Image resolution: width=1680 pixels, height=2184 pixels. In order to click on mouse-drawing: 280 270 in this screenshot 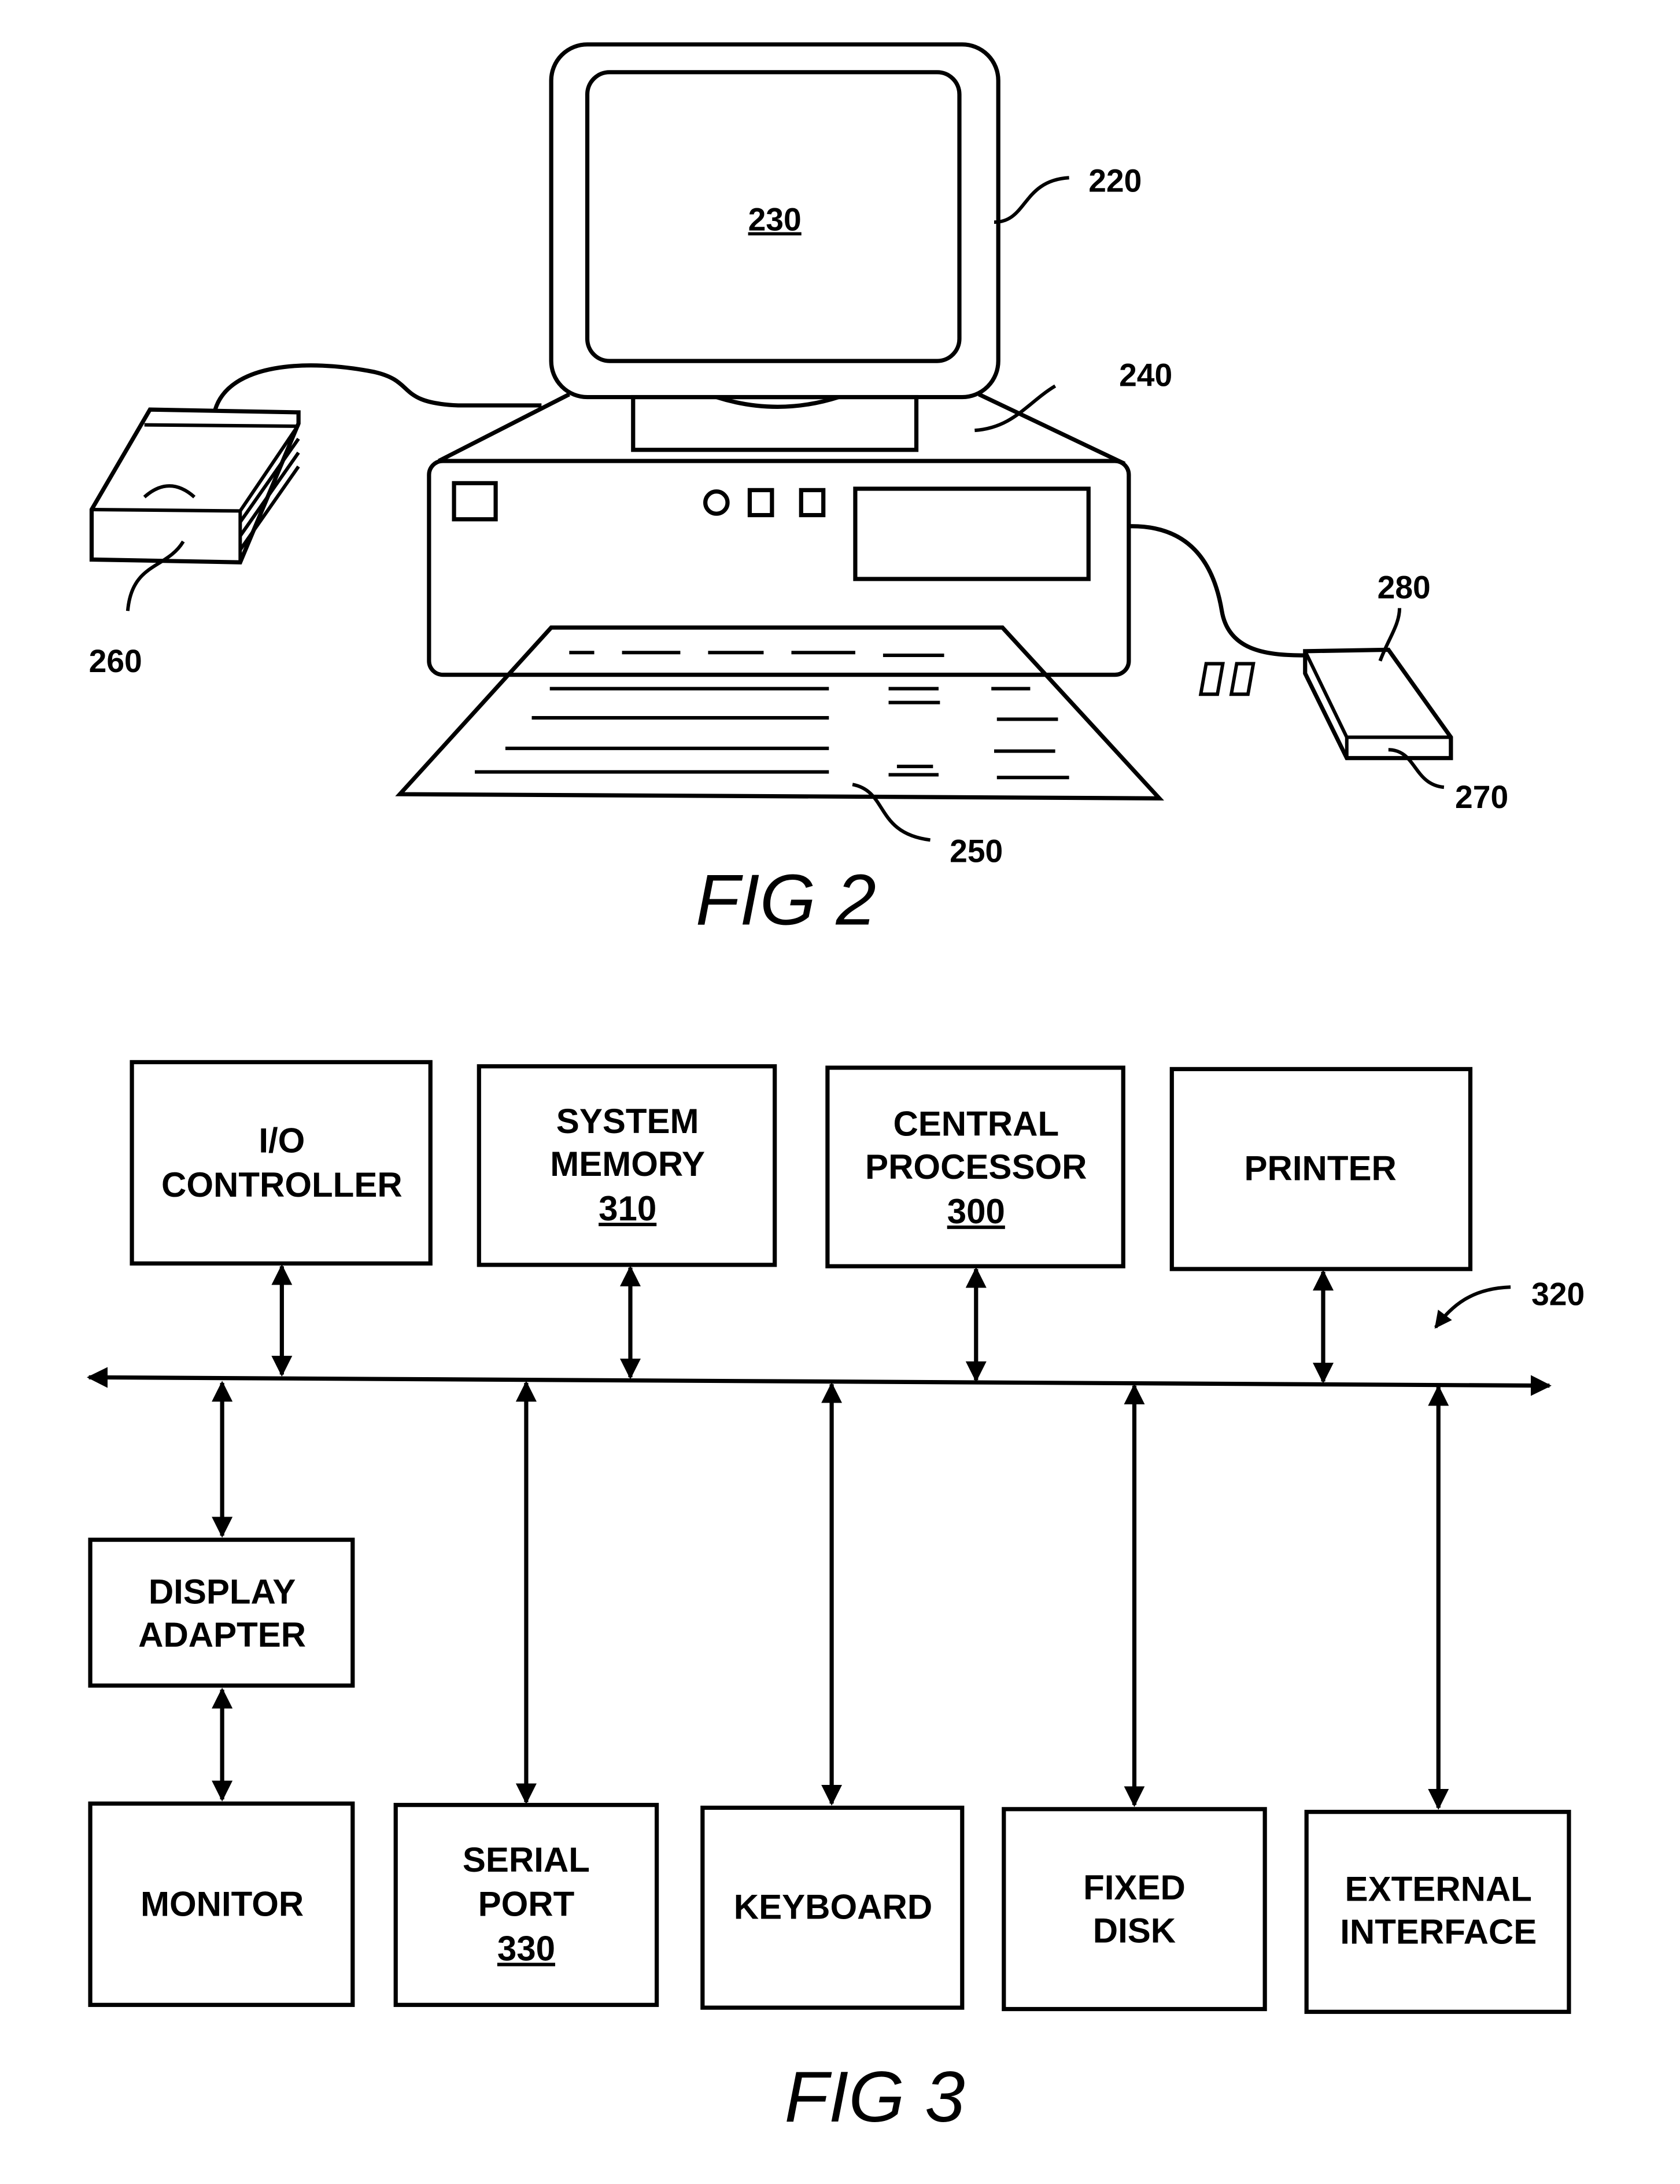, I will do `click(1318, 670)`.